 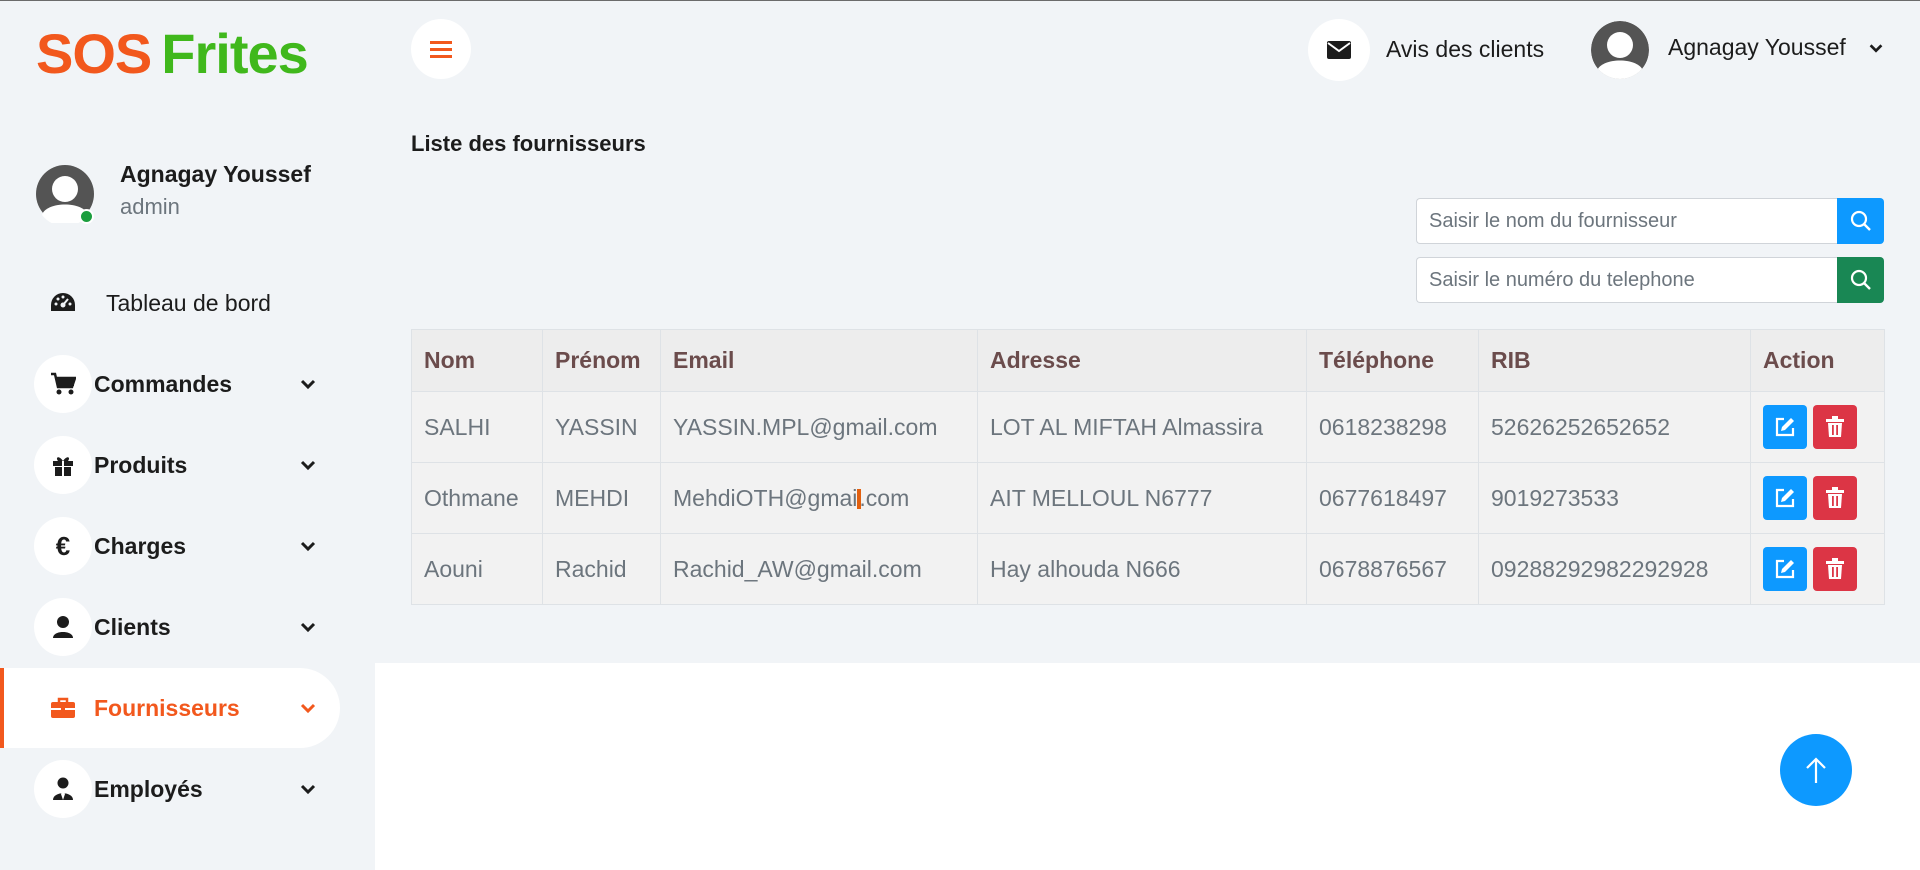 I want to click on brand-logo: SOS Frites, so click(x=172, y=53).